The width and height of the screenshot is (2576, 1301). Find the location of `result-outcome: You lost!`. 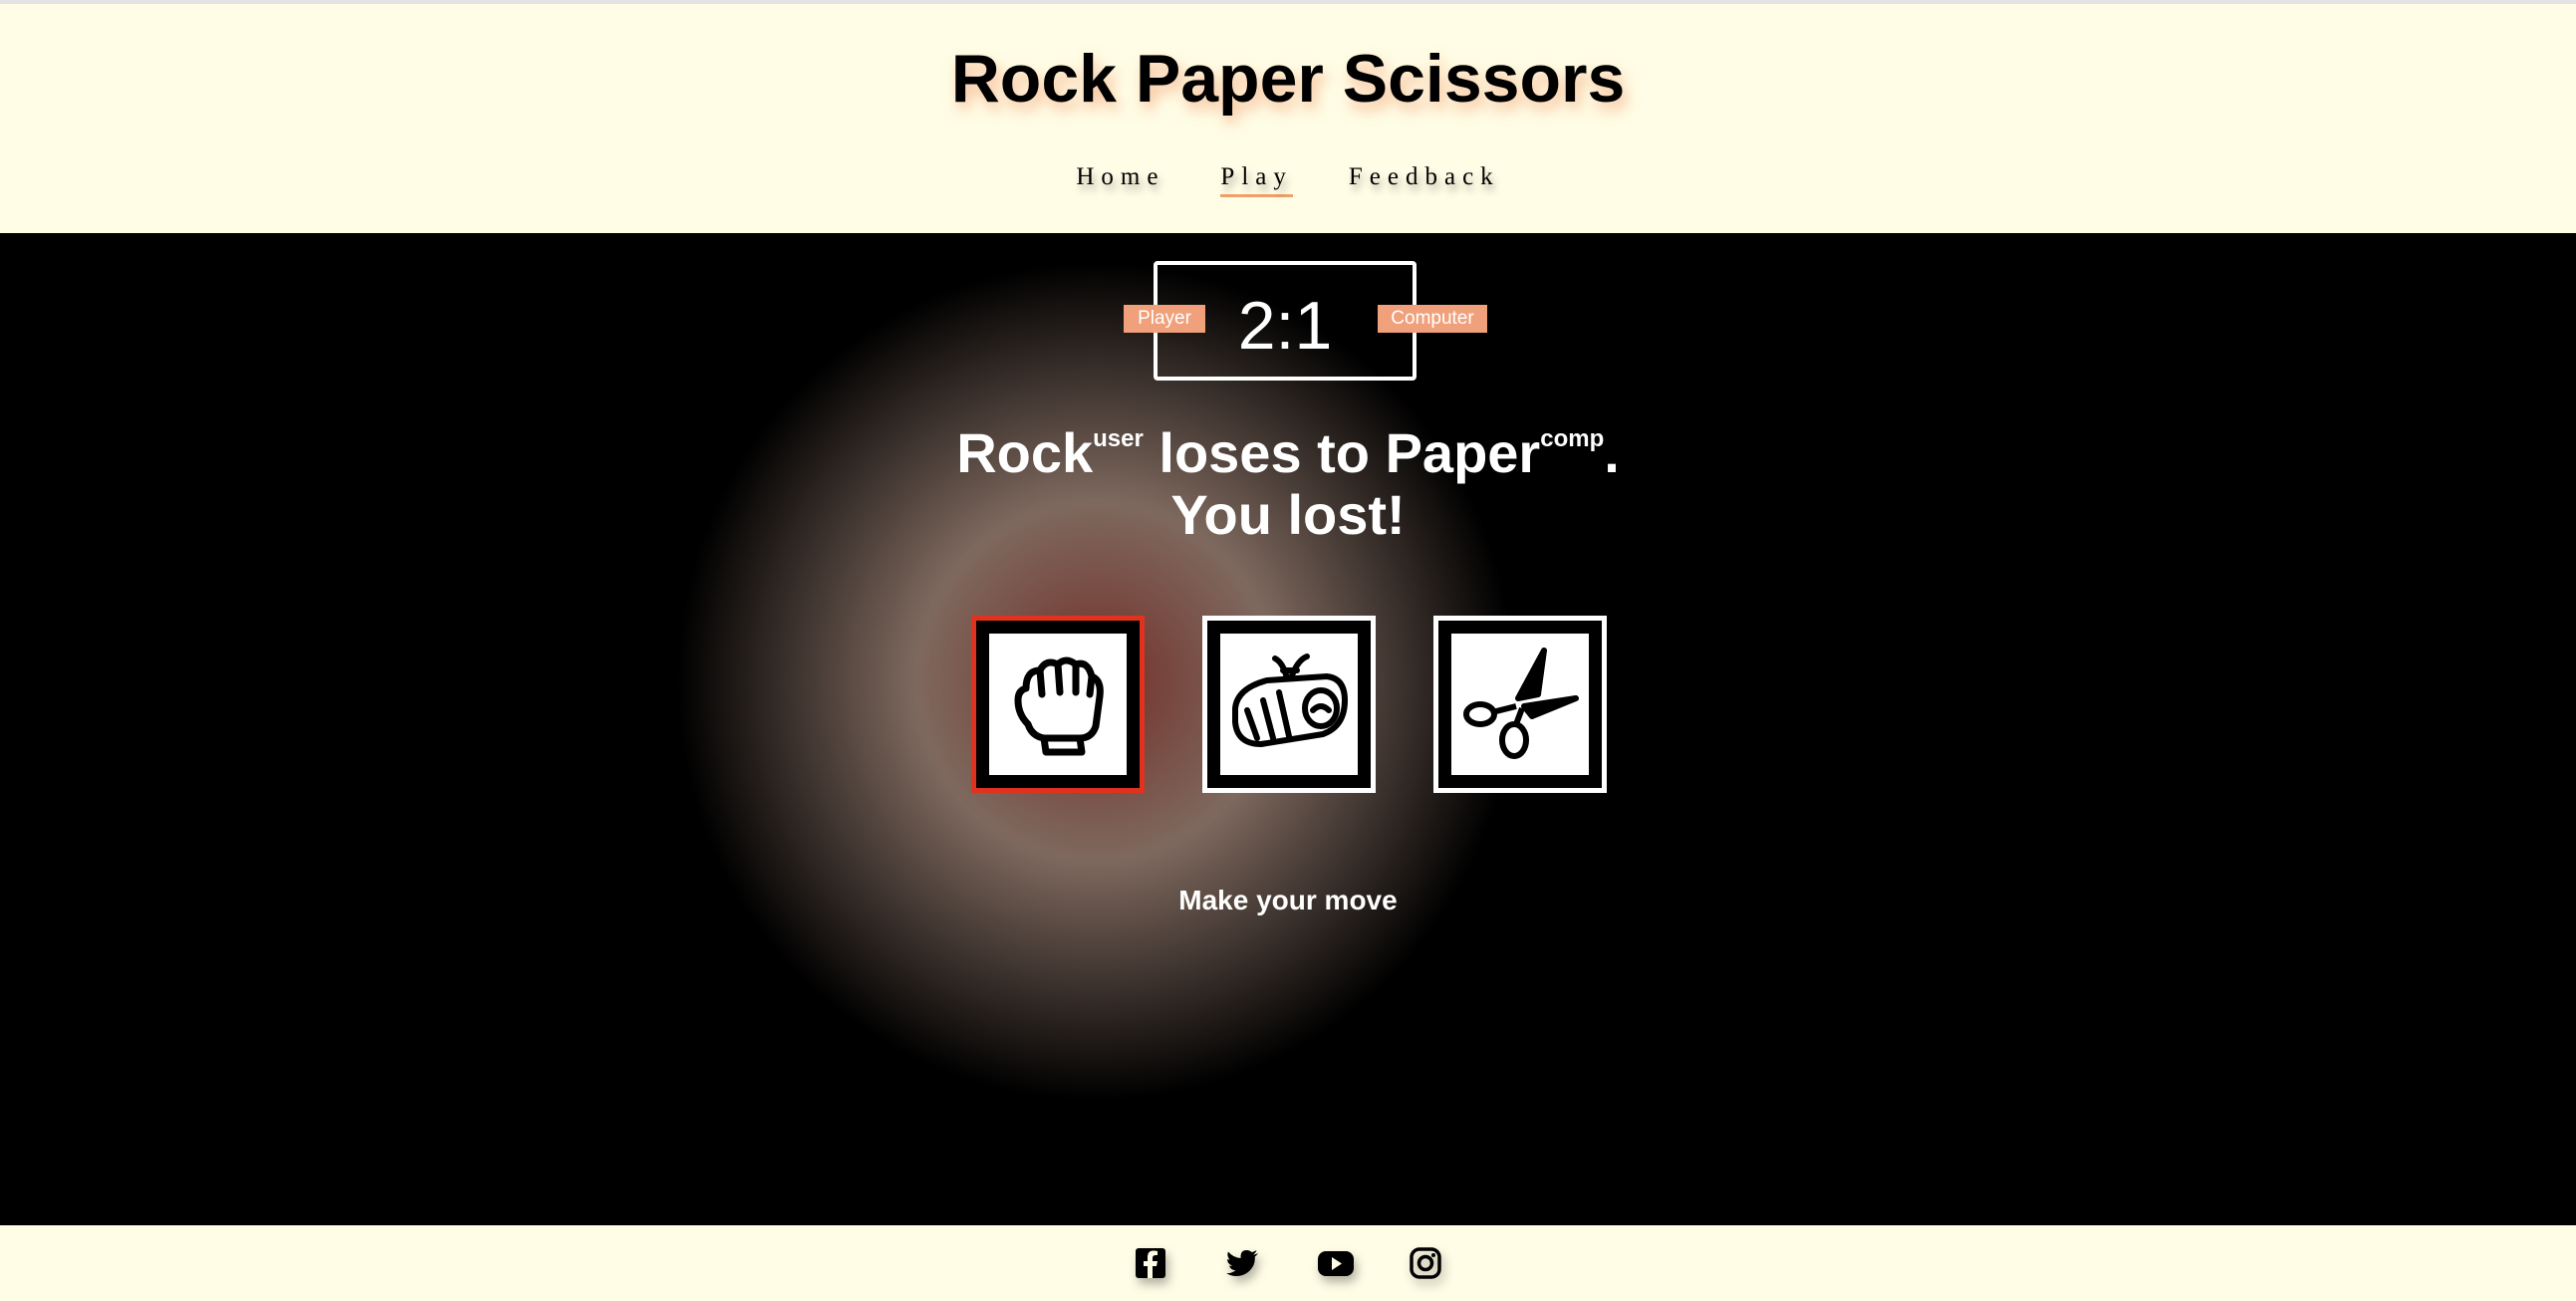

result-outcome: You lost! is located at coordinates (1288, 514).